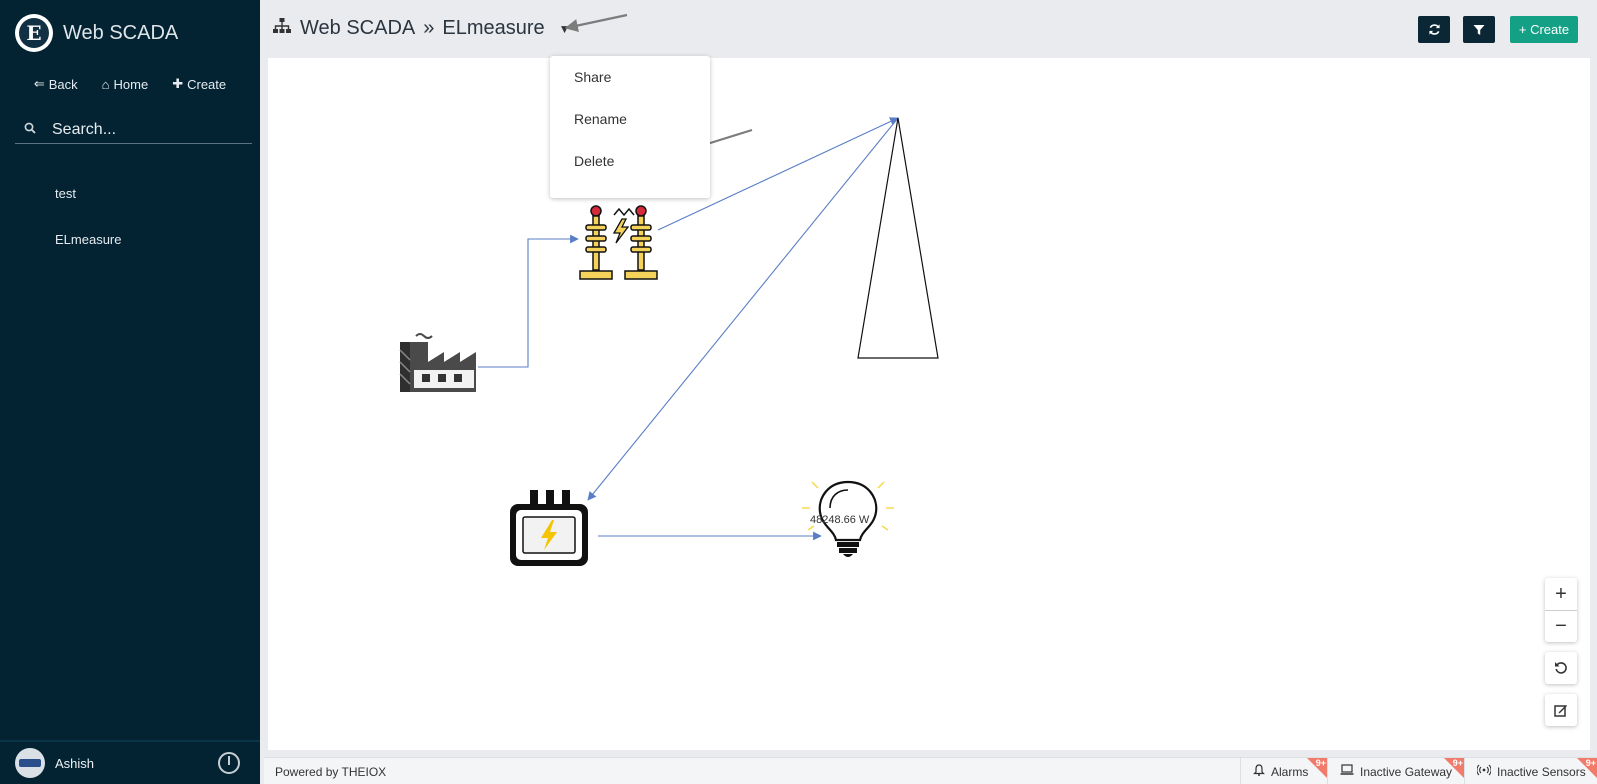  Describe the element at coordinates (1561, 710) in the screenshot. I see `edit-icon` at that location.